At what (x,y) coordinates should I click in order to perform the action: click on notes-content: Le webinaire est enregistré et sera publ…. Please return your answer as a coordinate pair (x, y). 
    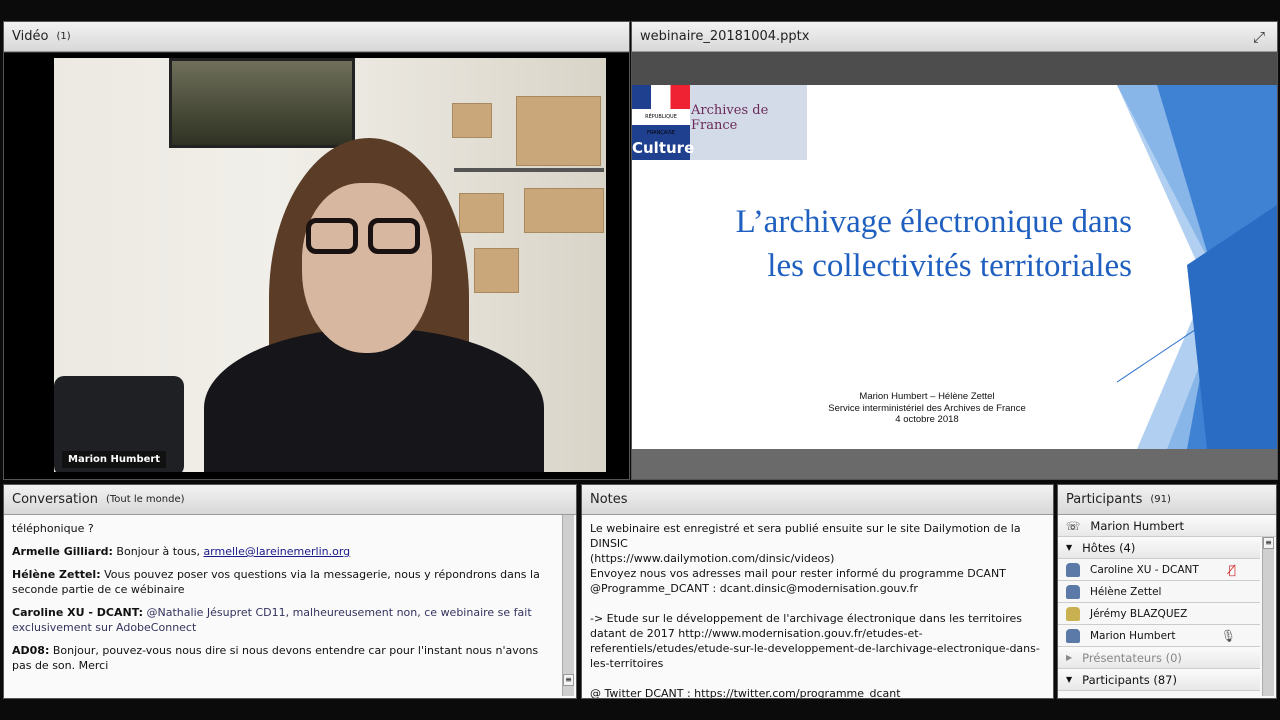
    Looking at the image, I should click on (817, 606).